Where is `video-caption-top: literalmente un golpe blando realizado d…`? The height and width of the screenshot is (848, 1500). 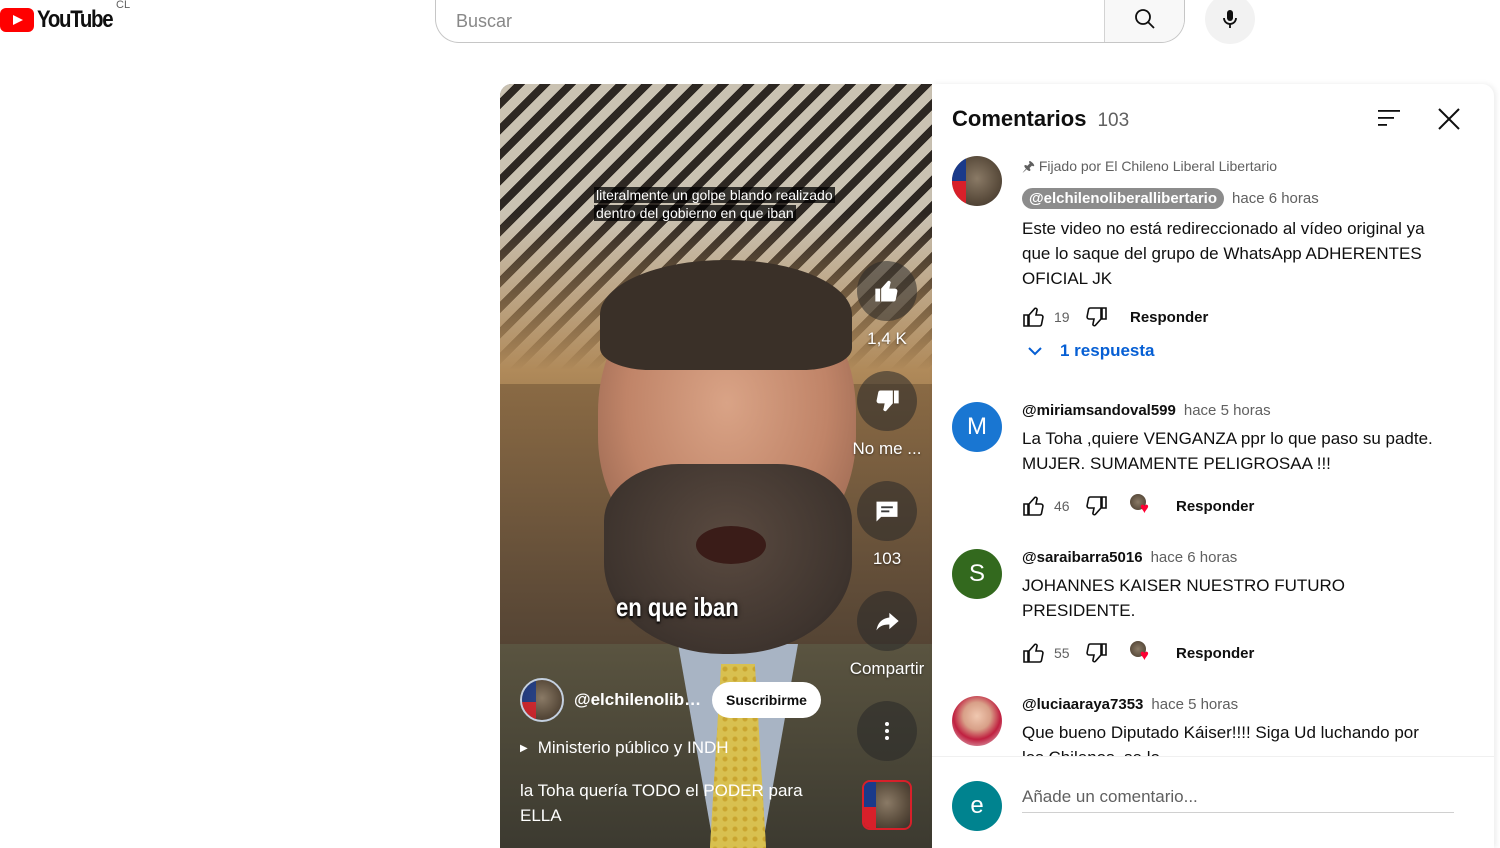 video-caption-top: literalmente un golpe blando realizado d… is located at coordinates (714, 204).